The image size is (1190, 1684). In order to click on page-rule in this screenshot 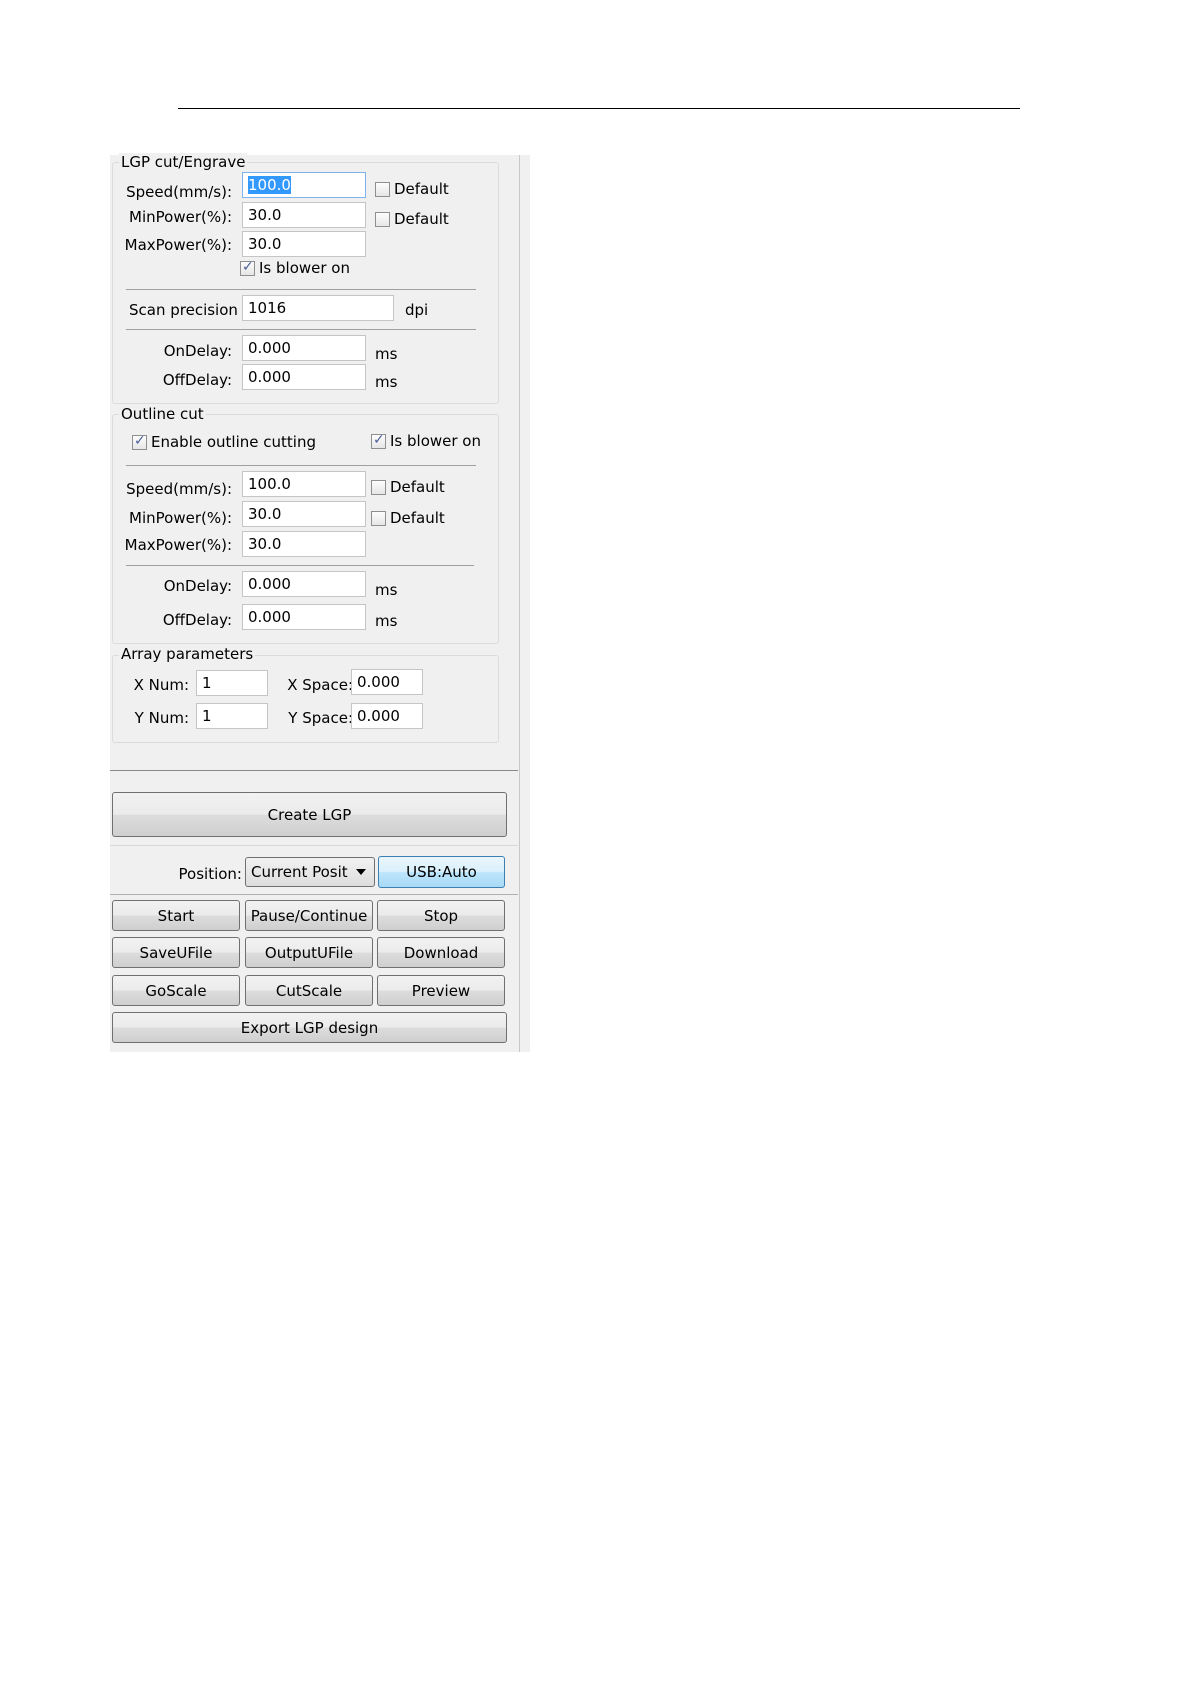, I will do `click(599, 108)`.